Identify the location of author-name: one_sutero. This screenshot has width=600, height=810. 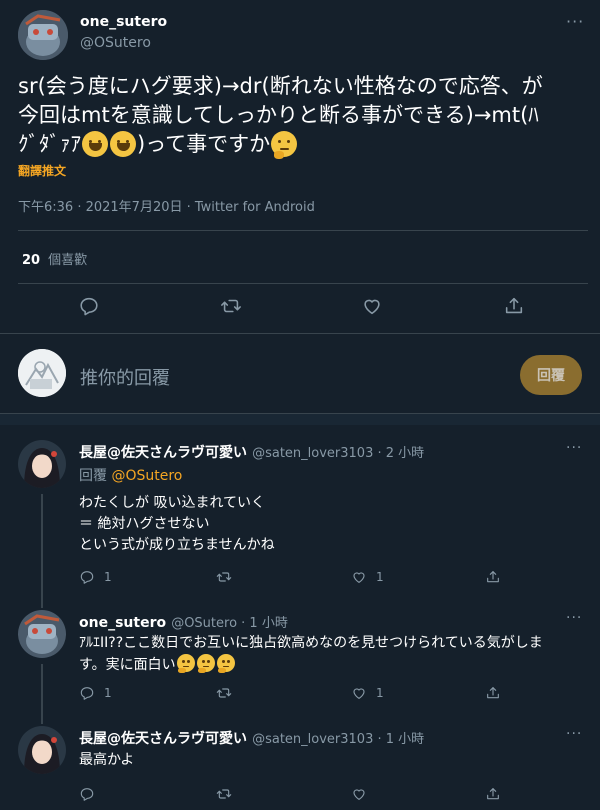
(123, 22).